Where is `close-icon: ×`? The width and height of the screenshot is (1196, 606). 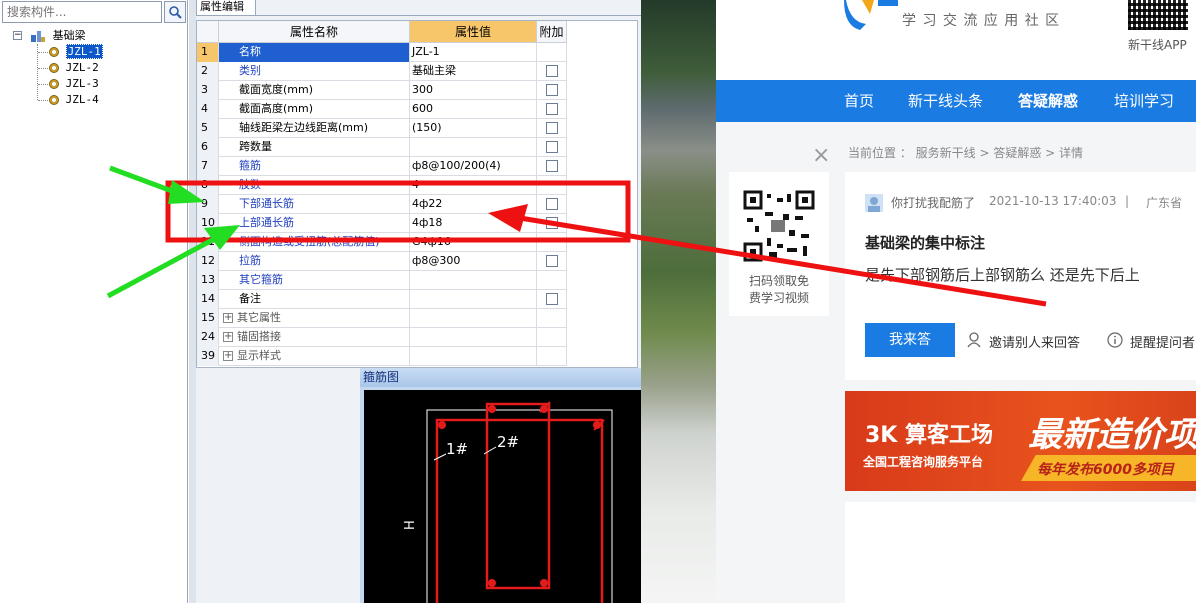 close-icon: × is located at coordinates (821, 156).